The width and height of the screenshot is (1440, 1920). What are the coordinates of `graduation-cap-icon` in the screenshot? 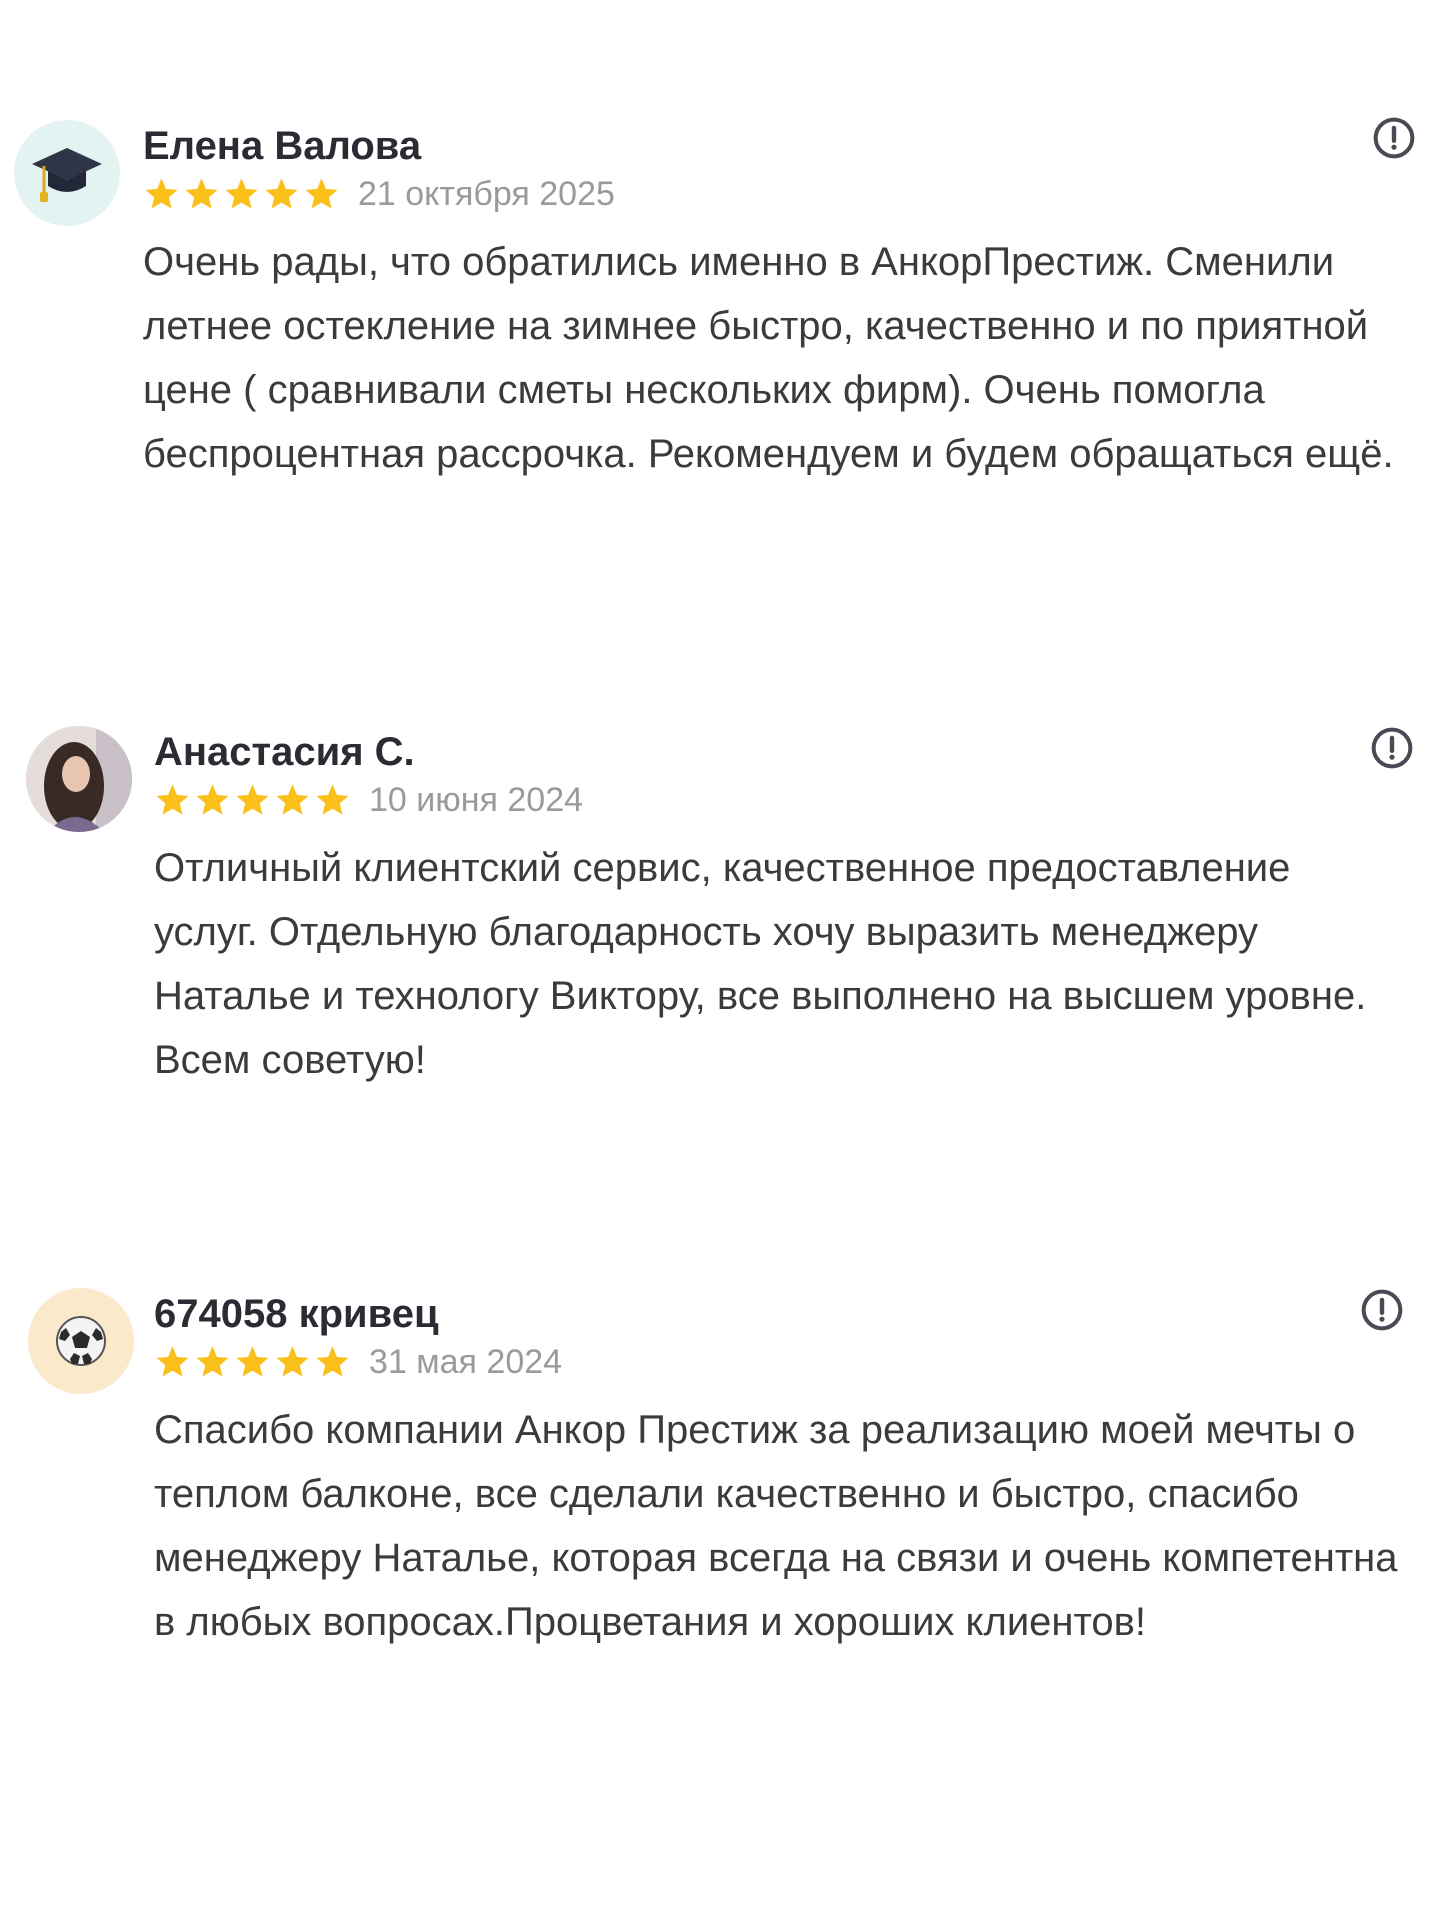 It's located at (67, 175).